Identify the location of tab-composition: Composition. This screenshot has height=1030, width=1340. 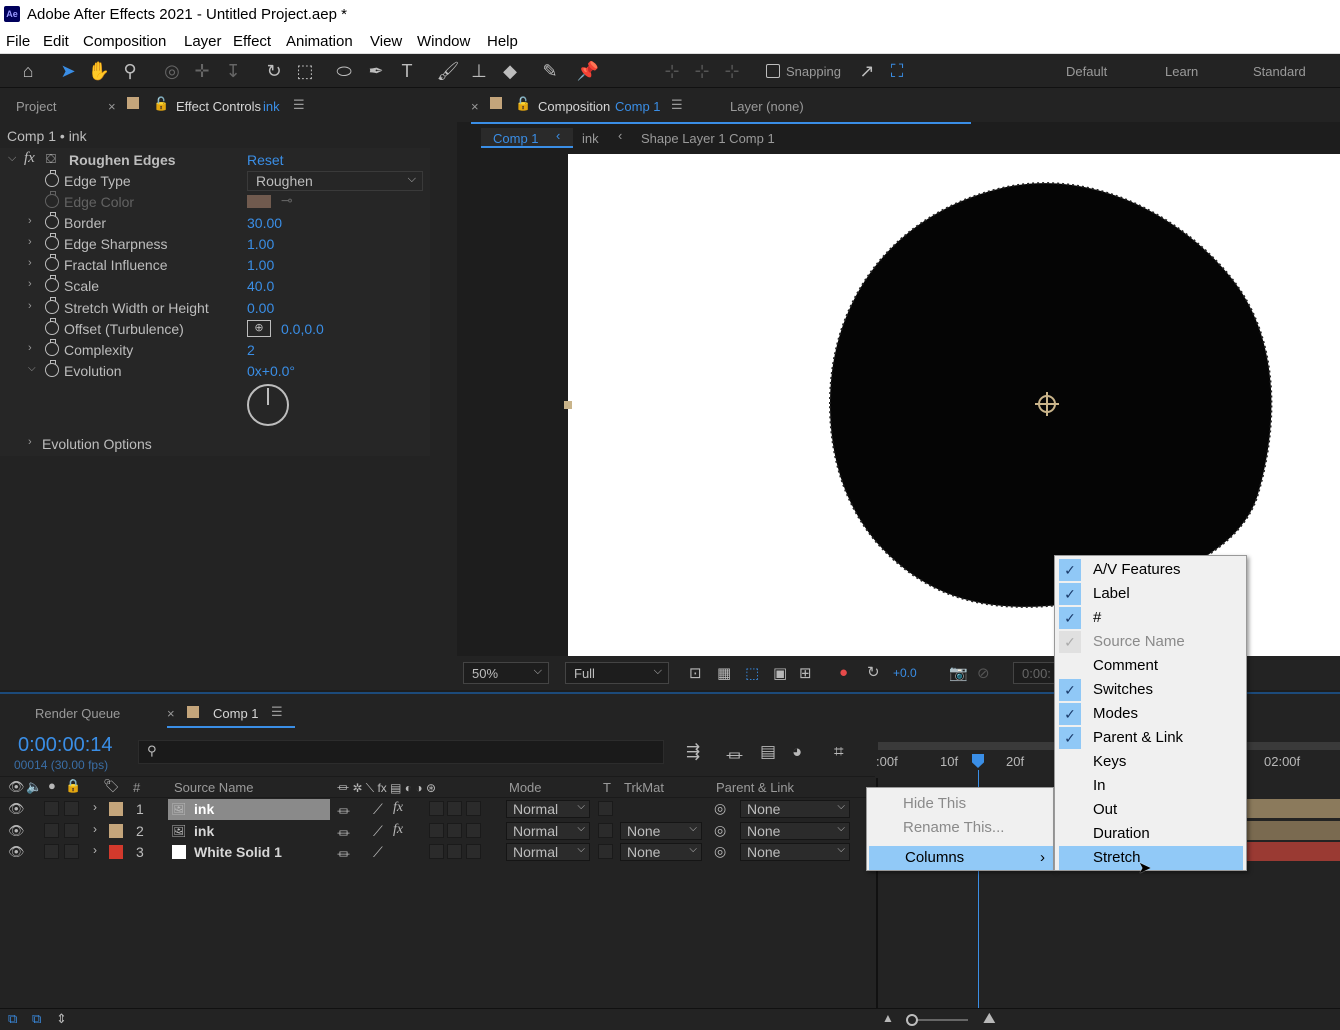
(574, 106).